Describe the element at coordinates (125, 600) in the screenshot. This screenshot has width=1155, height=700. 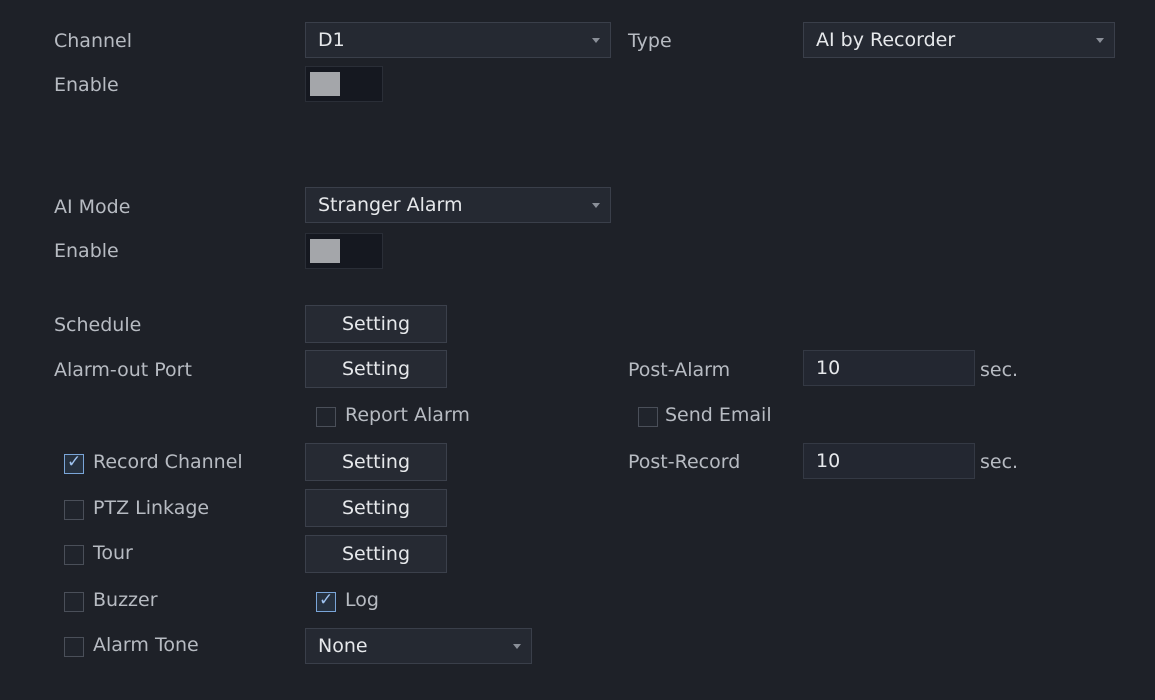
I see `buzzer-label: Buzzer` at that location.